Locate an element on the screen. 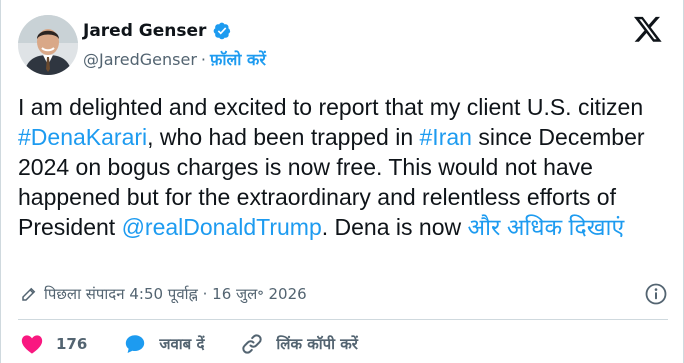  reply-bubble-icon is located at coordinates (135, 344).